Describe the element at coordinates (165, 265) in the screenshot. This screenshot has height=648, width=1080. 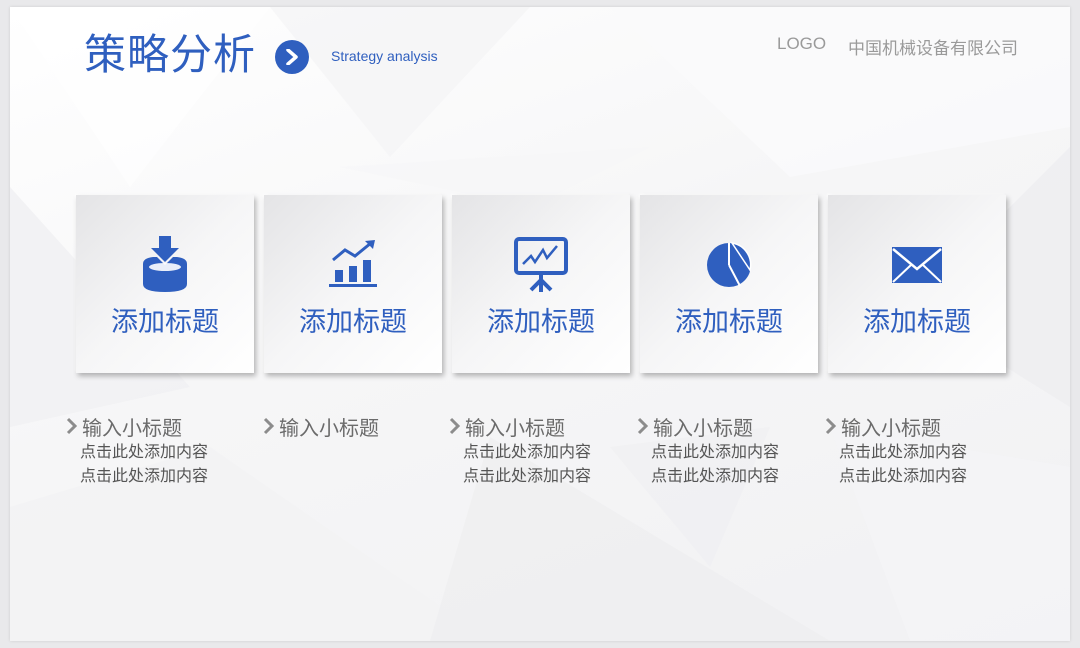
I see `download-tray-icon` at that location.